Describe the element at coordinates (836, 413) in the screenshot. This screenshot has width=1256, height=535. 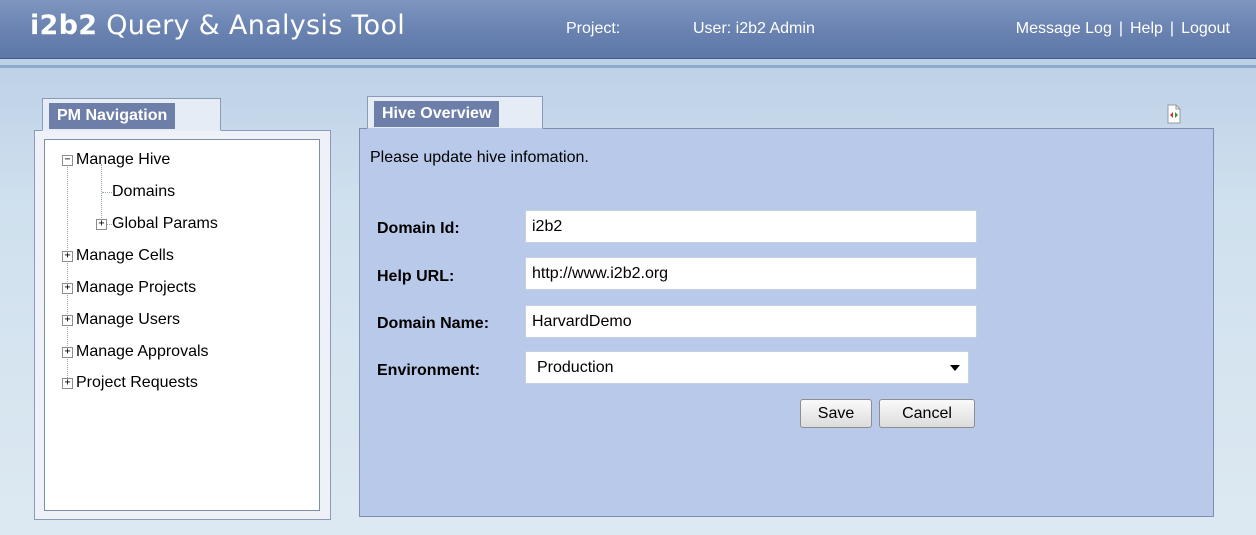
I see `save-button: Save` at that location.